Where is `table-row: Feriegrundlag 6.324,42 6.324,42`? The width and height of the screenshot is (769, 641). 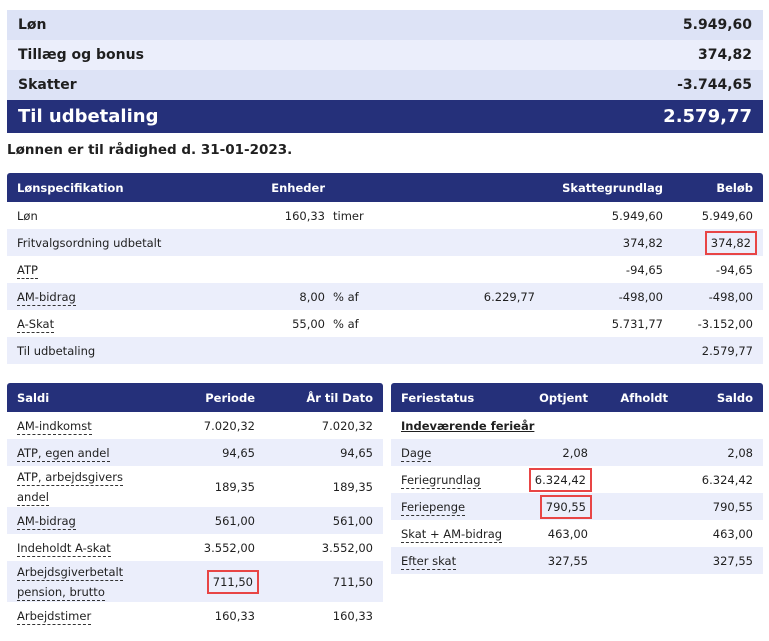 table-row: Feriegrundlag 6.324,42 6.324,42 is located at coordinates (577, 479).